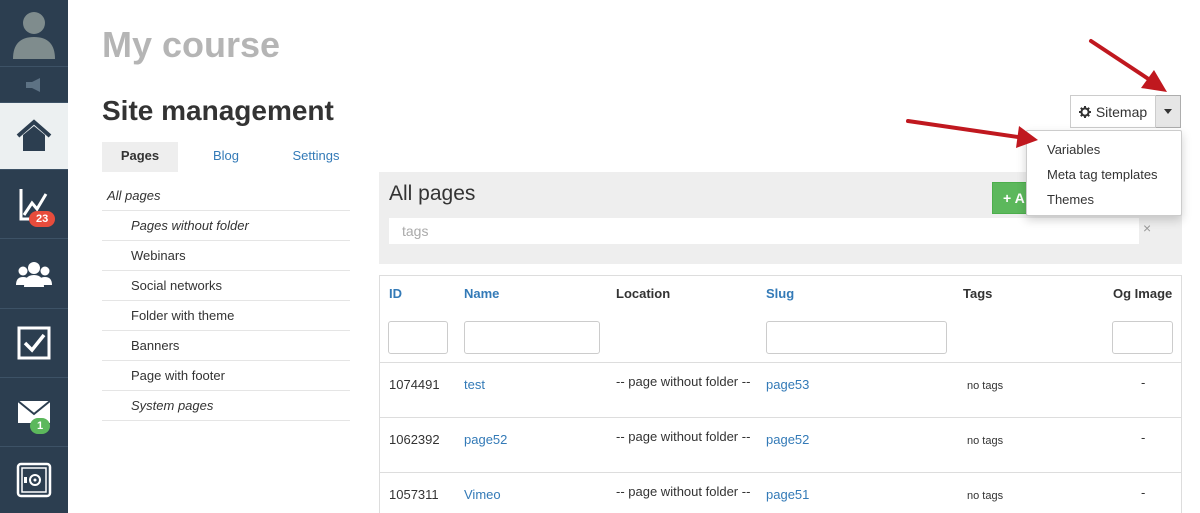 The image size is (1200, 513). I want to click on sitemap-button-group: Sitemap, so click(1125, 111).